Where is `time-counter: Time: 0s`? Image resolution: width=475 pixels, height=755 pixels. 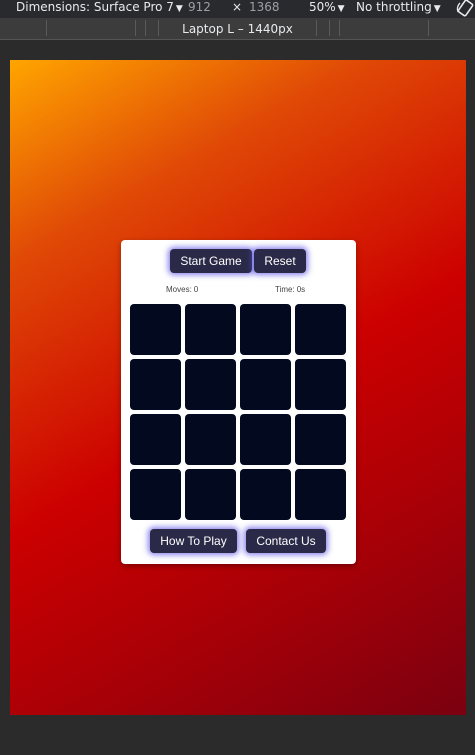 time-counter: Time: 0s is located at coordinates (290, 289).